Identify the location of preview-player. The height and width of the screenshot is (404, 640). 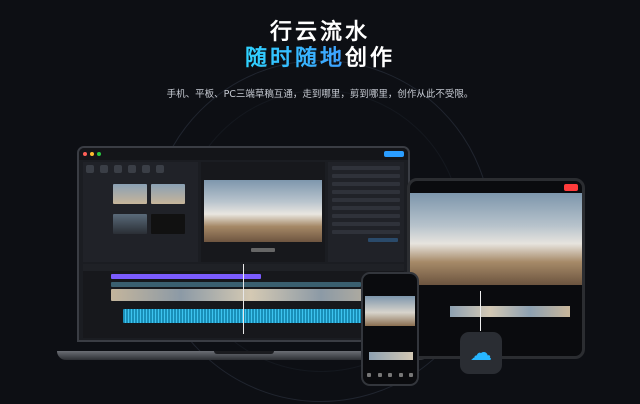
(263, 212).